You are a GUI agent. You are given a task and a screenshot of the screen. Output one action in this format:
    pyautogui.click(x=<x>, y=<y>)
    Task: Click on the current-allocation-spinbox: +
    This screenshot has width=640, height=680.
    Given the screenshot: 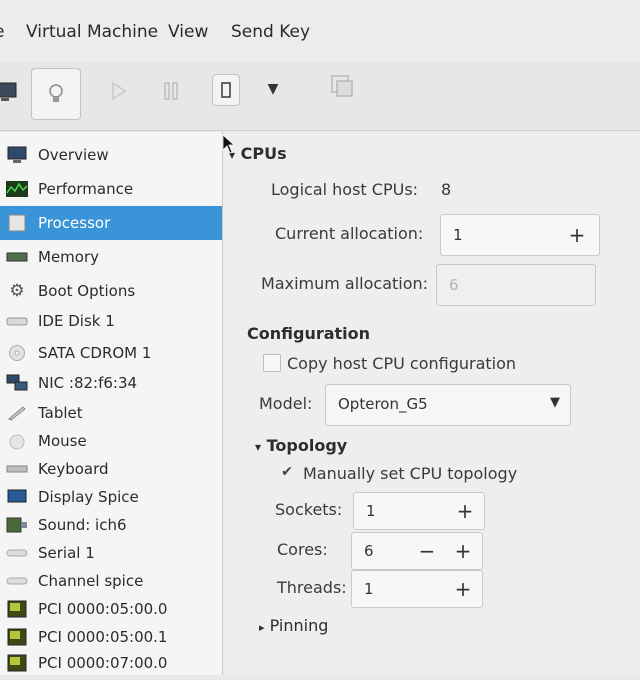 What is the action you would take?
    pyautogui.click(x=520, y=235)
    